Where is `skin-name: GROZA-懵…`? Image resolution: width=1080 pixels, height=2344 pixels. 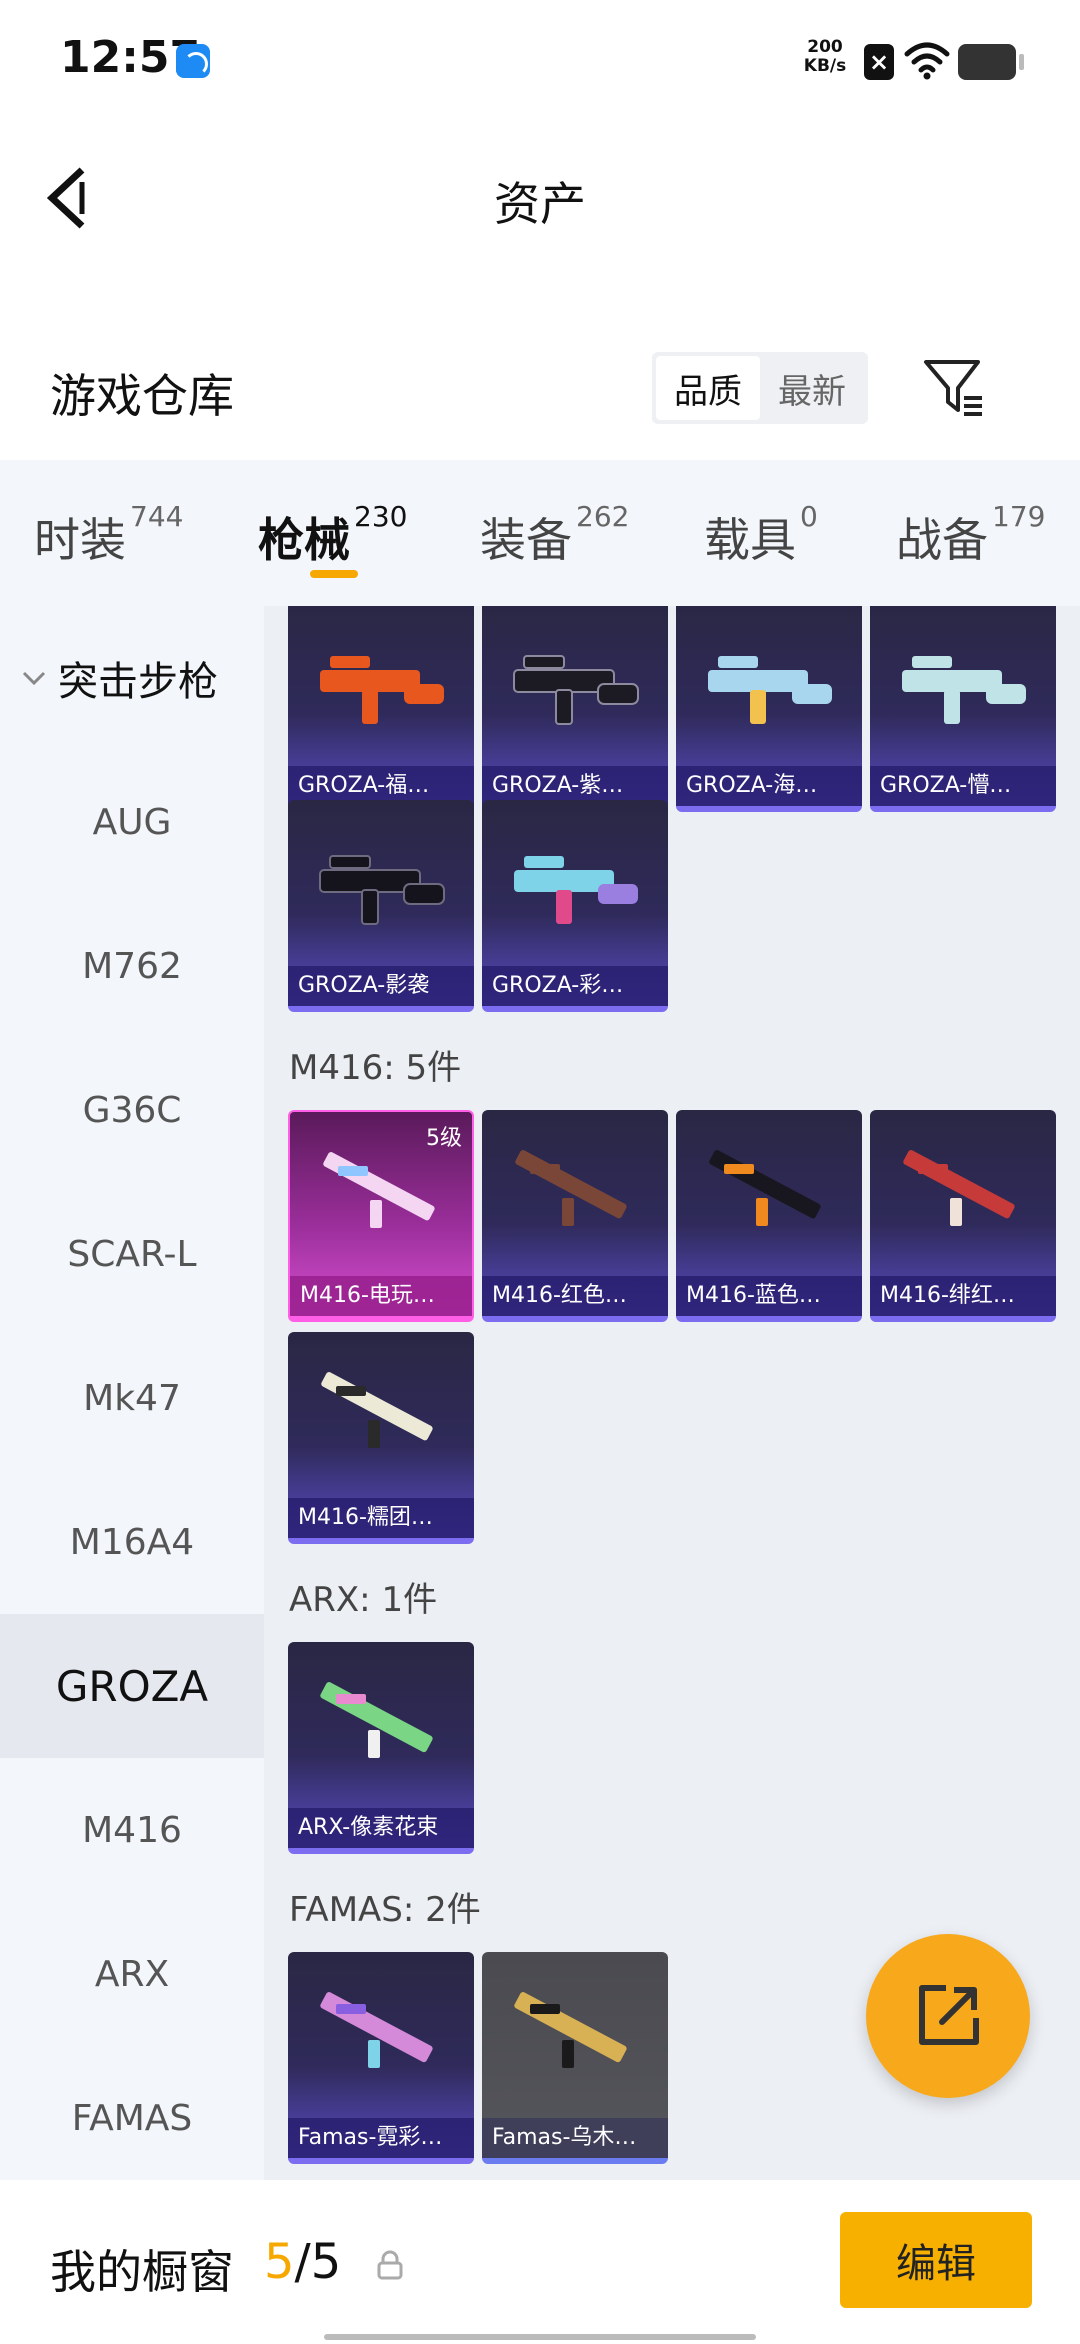
skin-name: GROZA-懵… is located at coordinates (963, 786).